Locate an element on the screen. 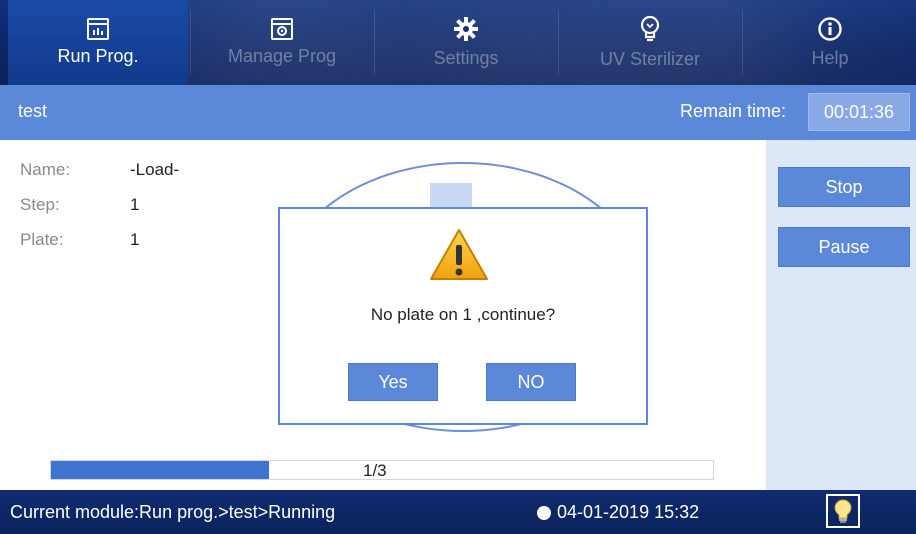 The width and height of the screenshot is (916, 534). progress-text: 1/3 is located at coordinates (375, 470).